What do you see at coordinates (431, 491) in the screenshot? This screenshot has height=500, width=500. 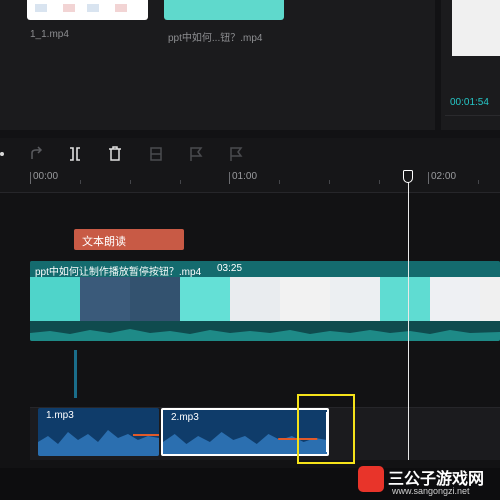 I see `watermark-url: www.sangongzi.net` at bounding box center [431, 491].